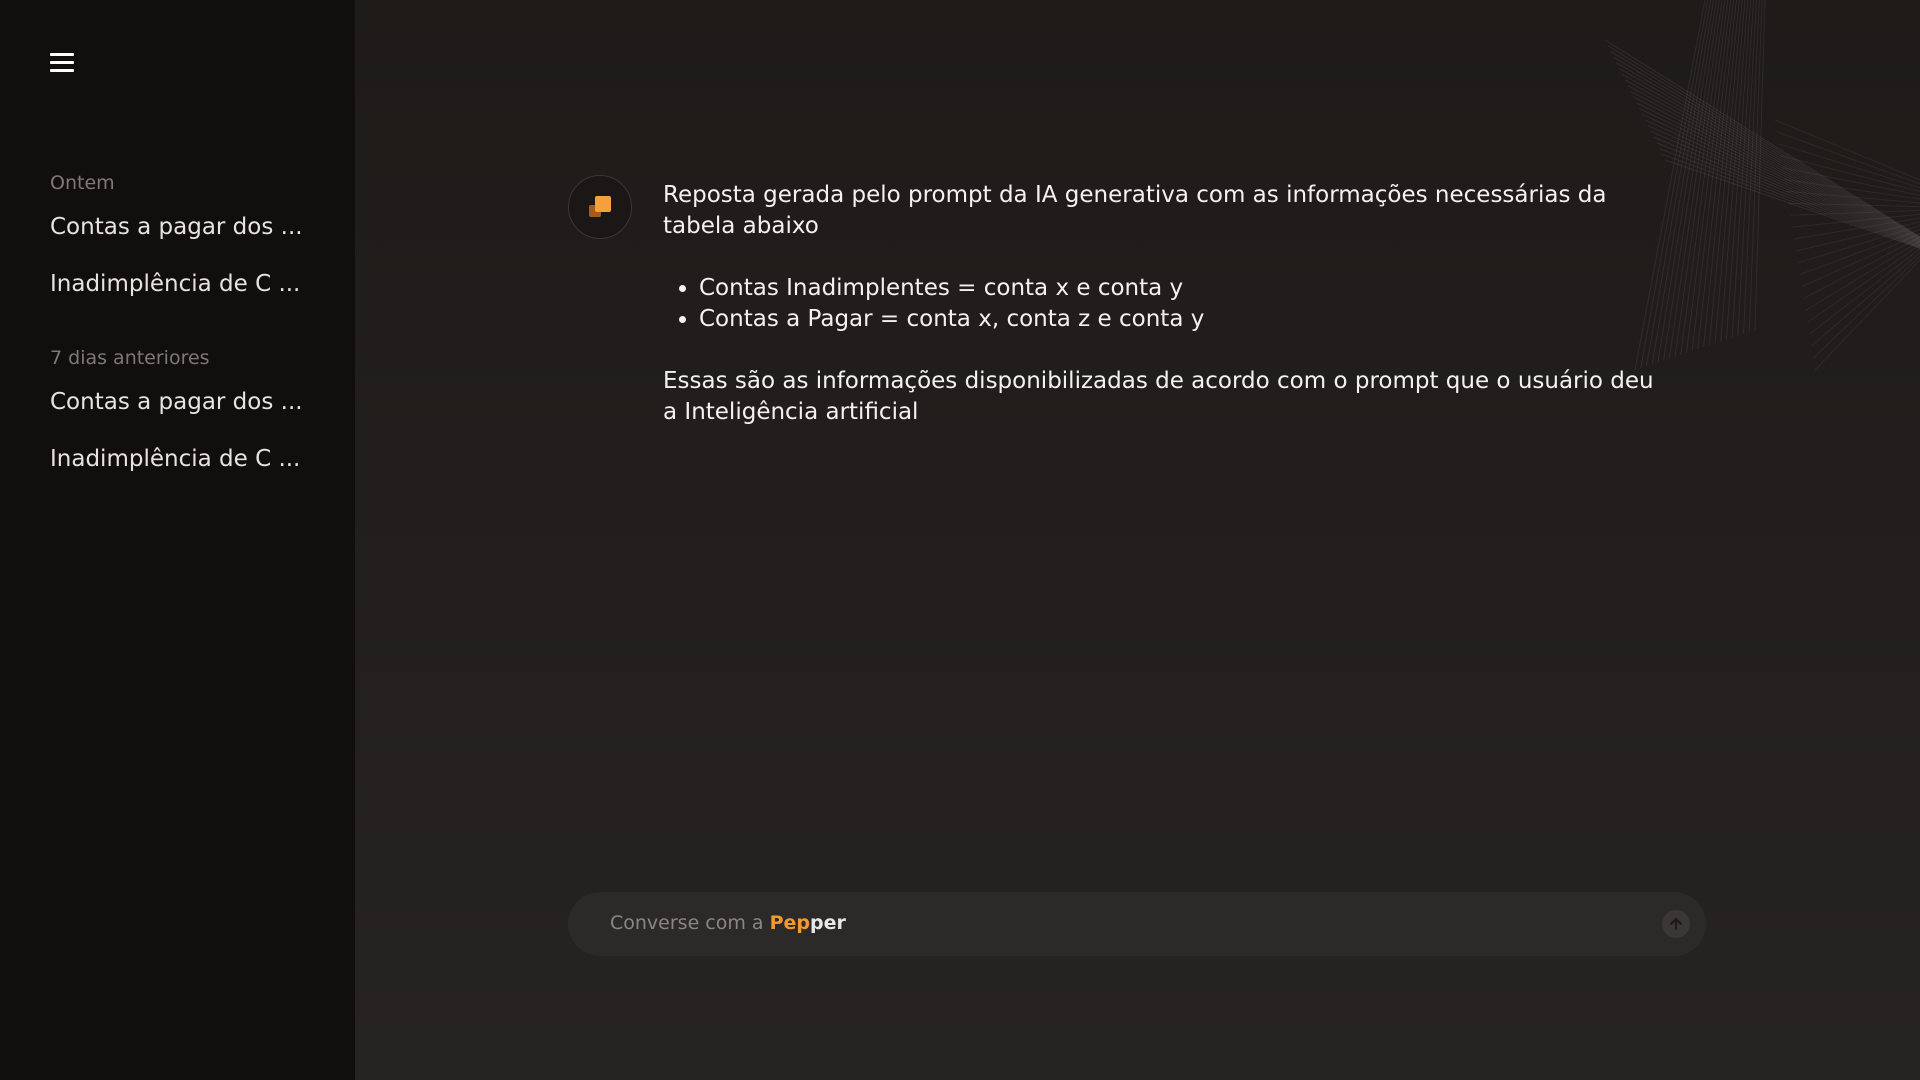  I want to click on send-arrow-icon, so click(1676, 924).